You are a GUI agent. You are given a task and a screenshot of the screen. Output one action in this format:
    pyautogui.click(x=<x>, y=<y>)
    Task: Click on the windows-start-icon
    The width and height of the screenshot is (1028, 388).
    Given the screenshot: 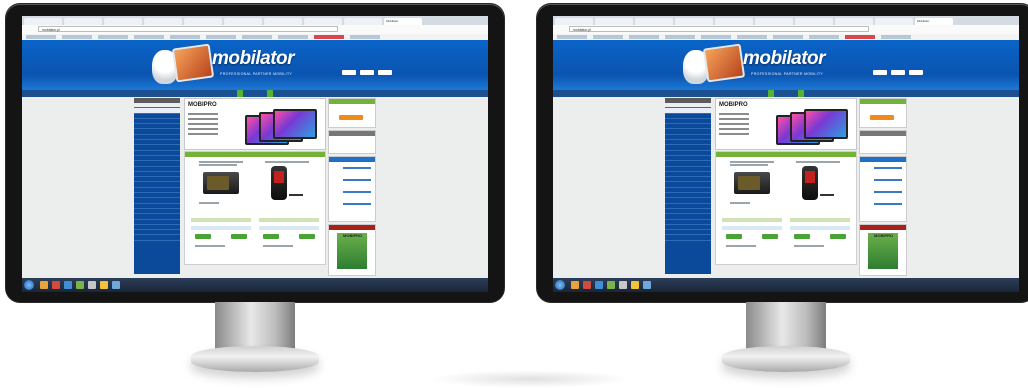 What is the action you would take?
    pyautogui.click(x=29, y=285)
    